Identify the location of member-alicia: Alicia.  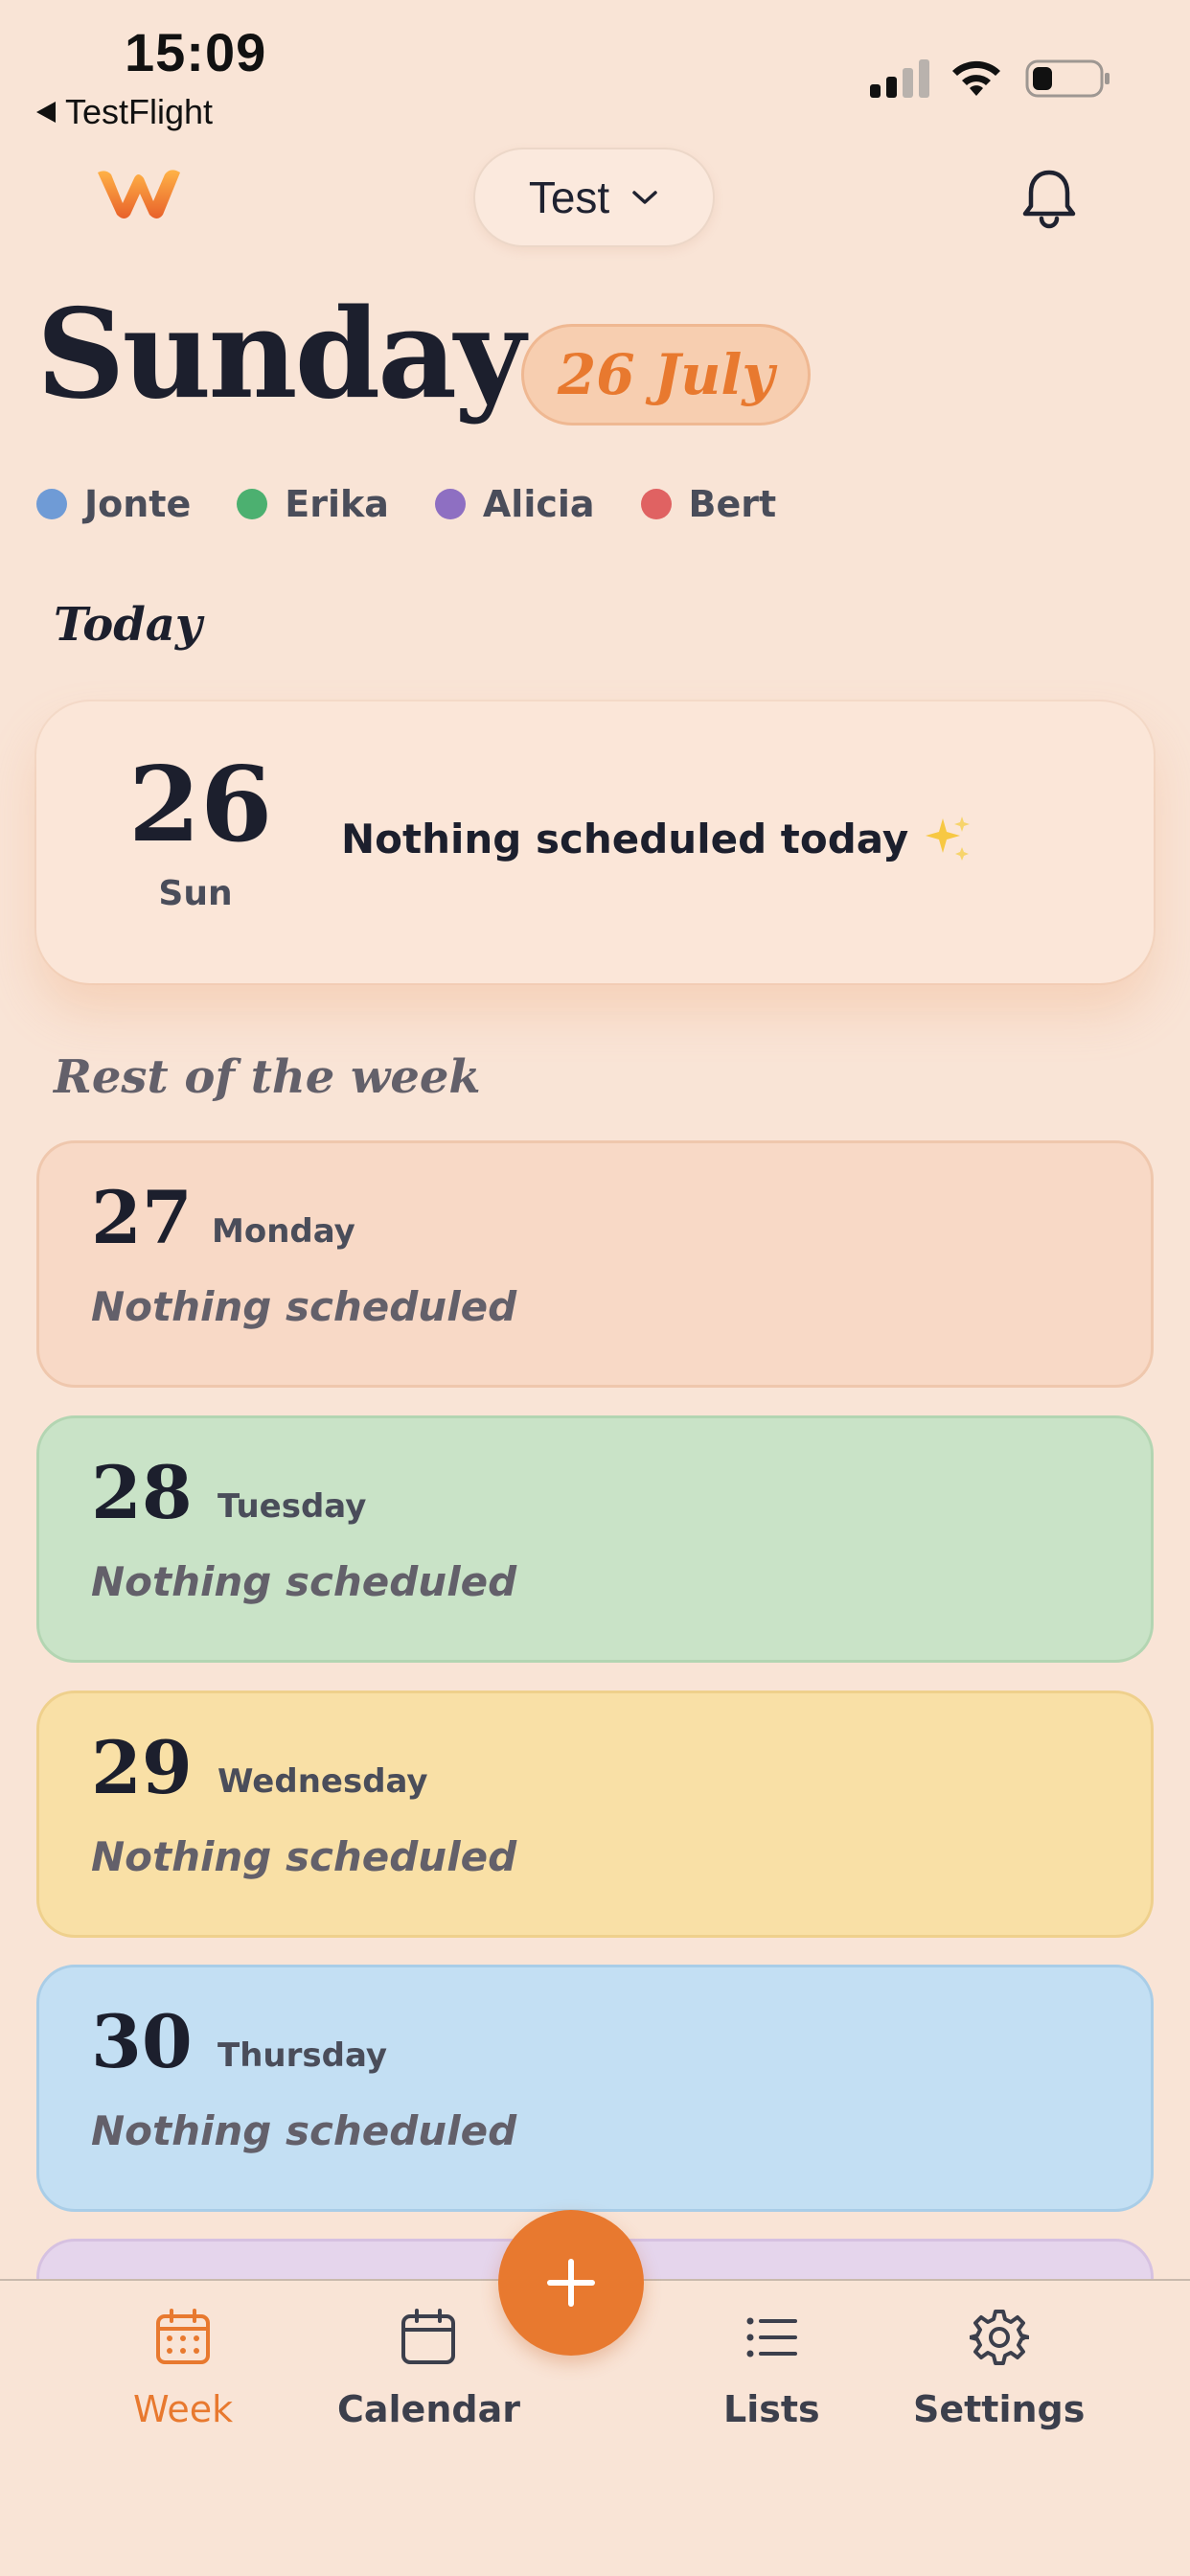
(514, 504).